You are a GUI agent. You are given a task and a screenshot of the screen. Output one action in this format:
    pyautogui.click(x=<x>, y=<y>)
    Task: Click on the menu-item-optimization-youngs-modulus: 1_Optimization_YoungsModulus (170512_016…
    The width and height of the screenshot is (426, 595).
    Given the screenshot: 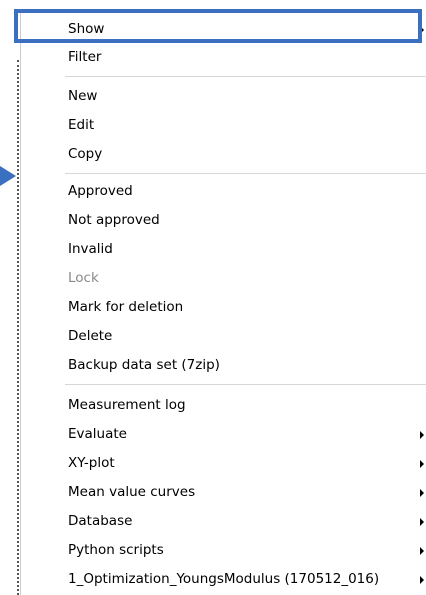 What is the action you would take?
    pyautogui.click(x=223, y=580)
    